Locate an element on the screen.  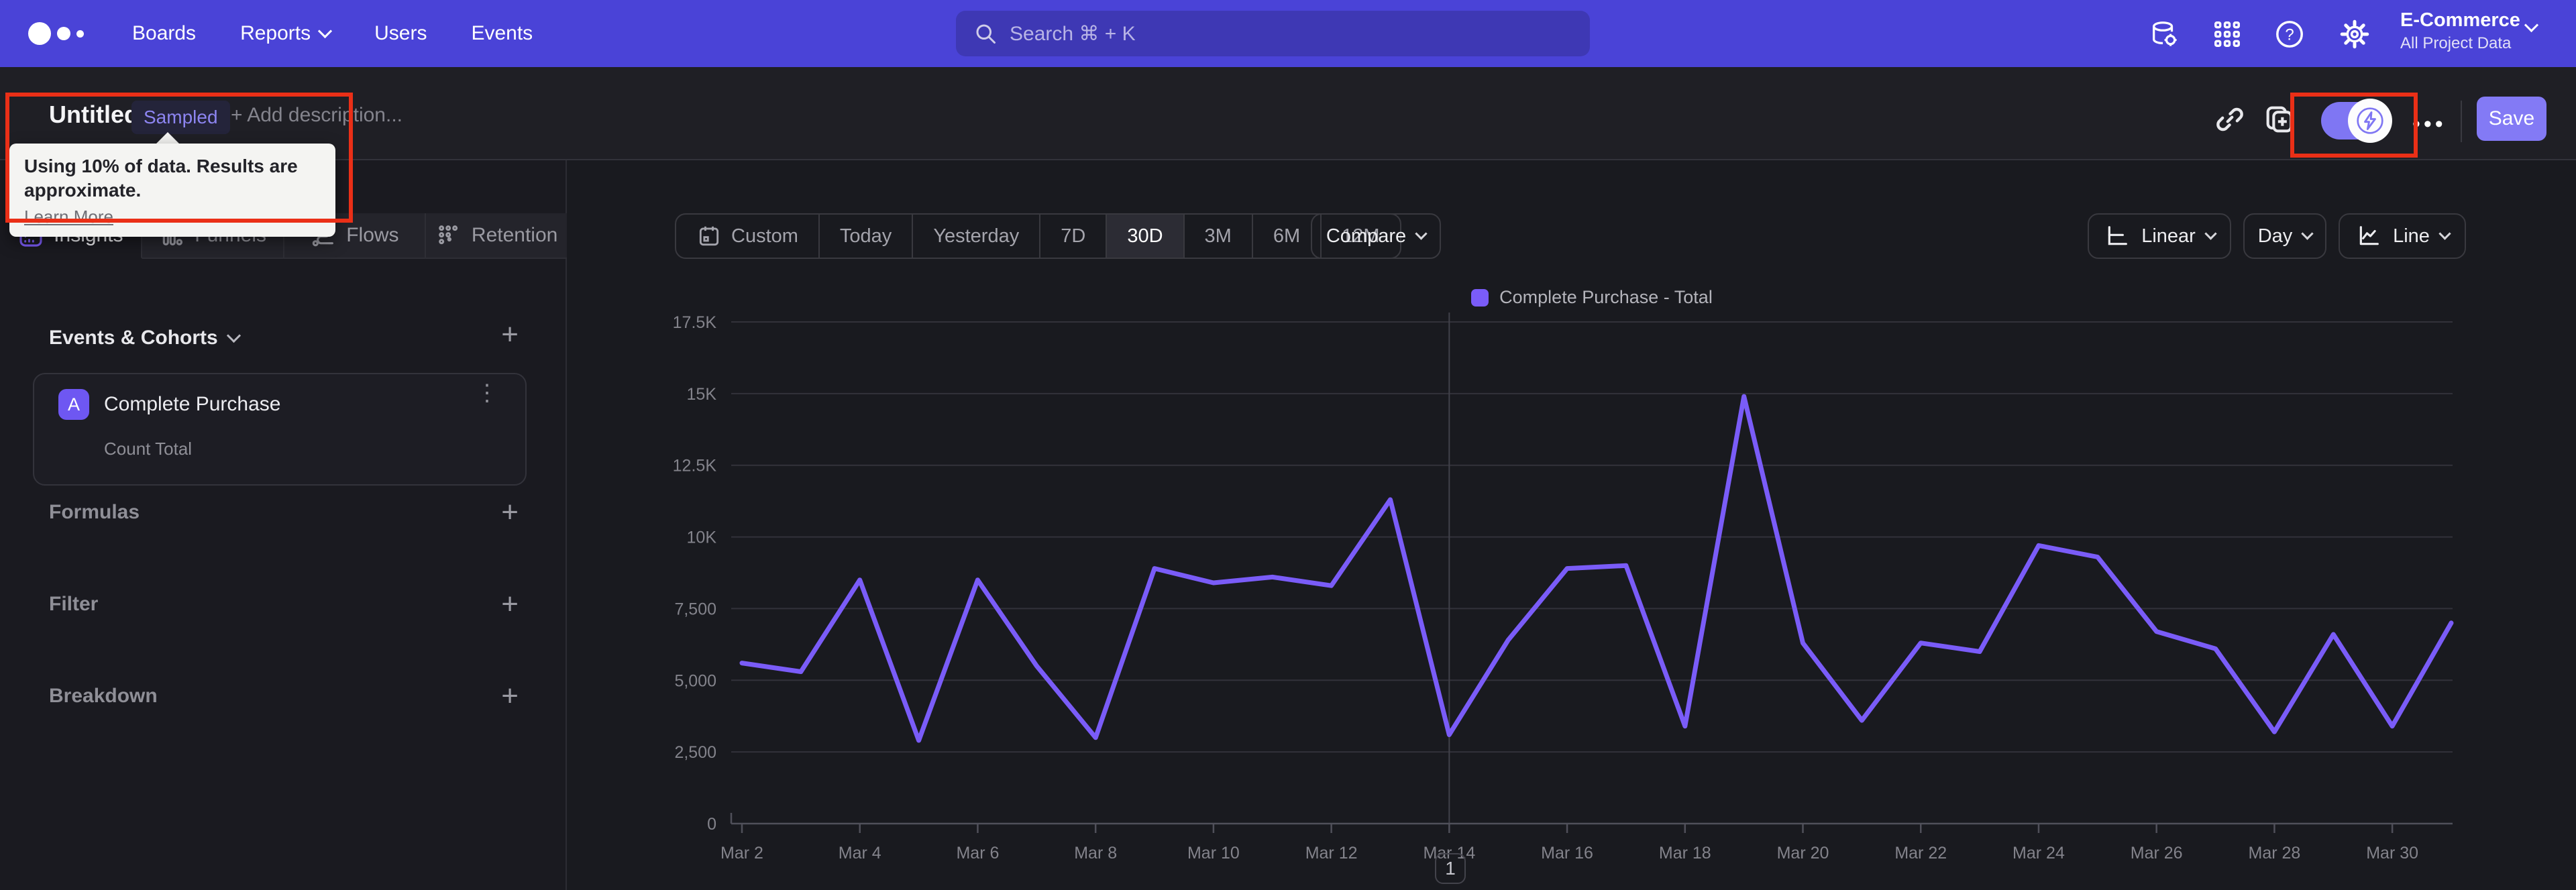
nav-item-users: Users is located at coordinates (400, 33).